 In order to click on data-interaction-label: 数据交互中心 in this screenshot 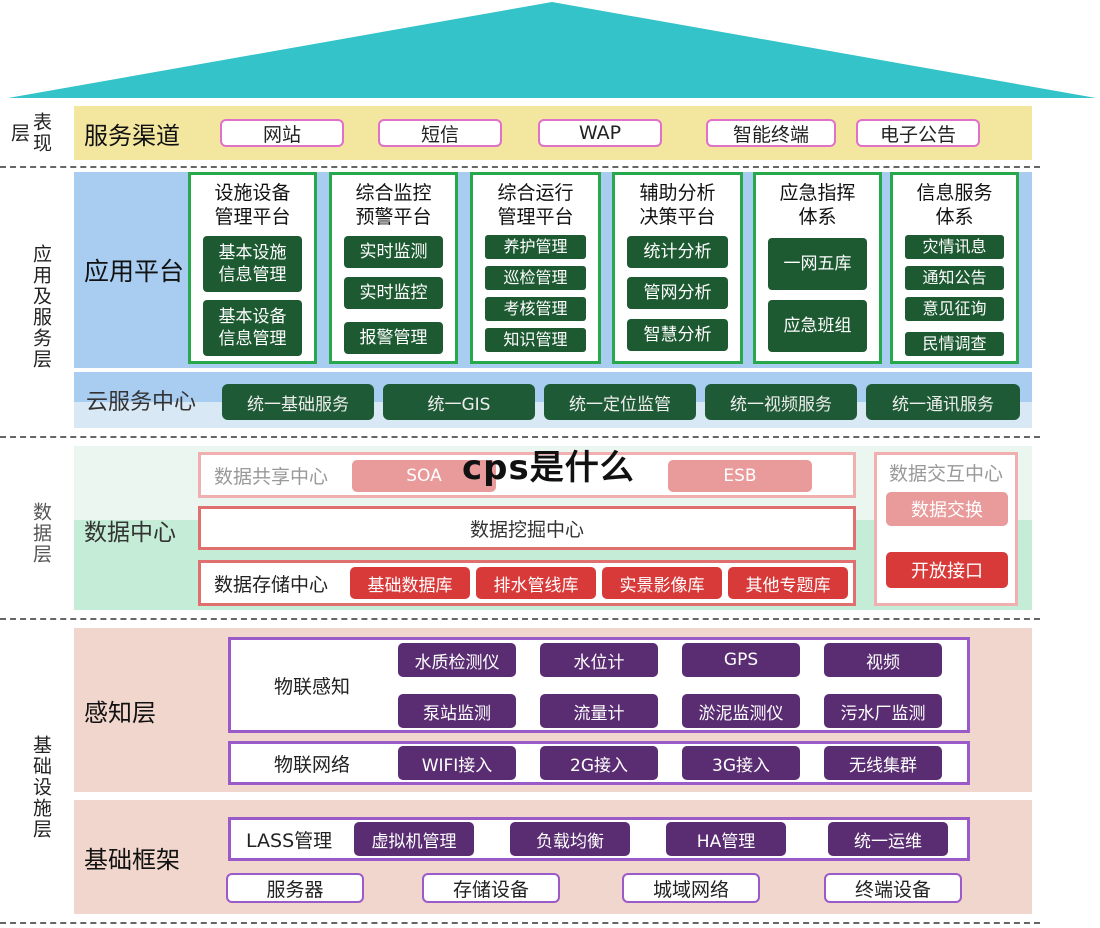, I will do `click(945, 473)`.